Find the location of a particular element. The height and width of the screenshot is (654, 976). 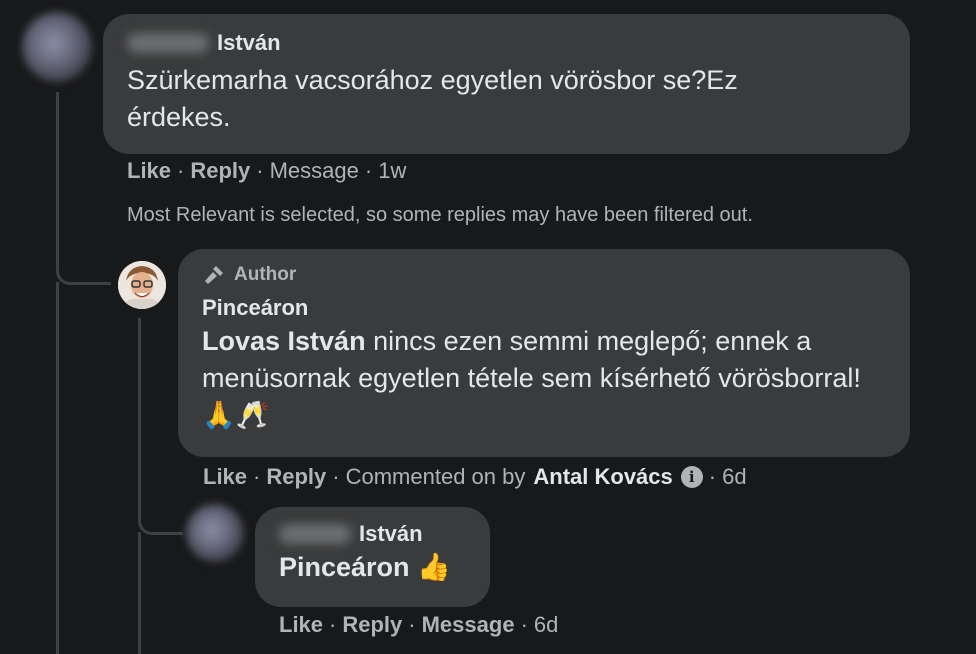

reply-actions: Like · Reply · Message · 6d is located at coordinates (418, 625).